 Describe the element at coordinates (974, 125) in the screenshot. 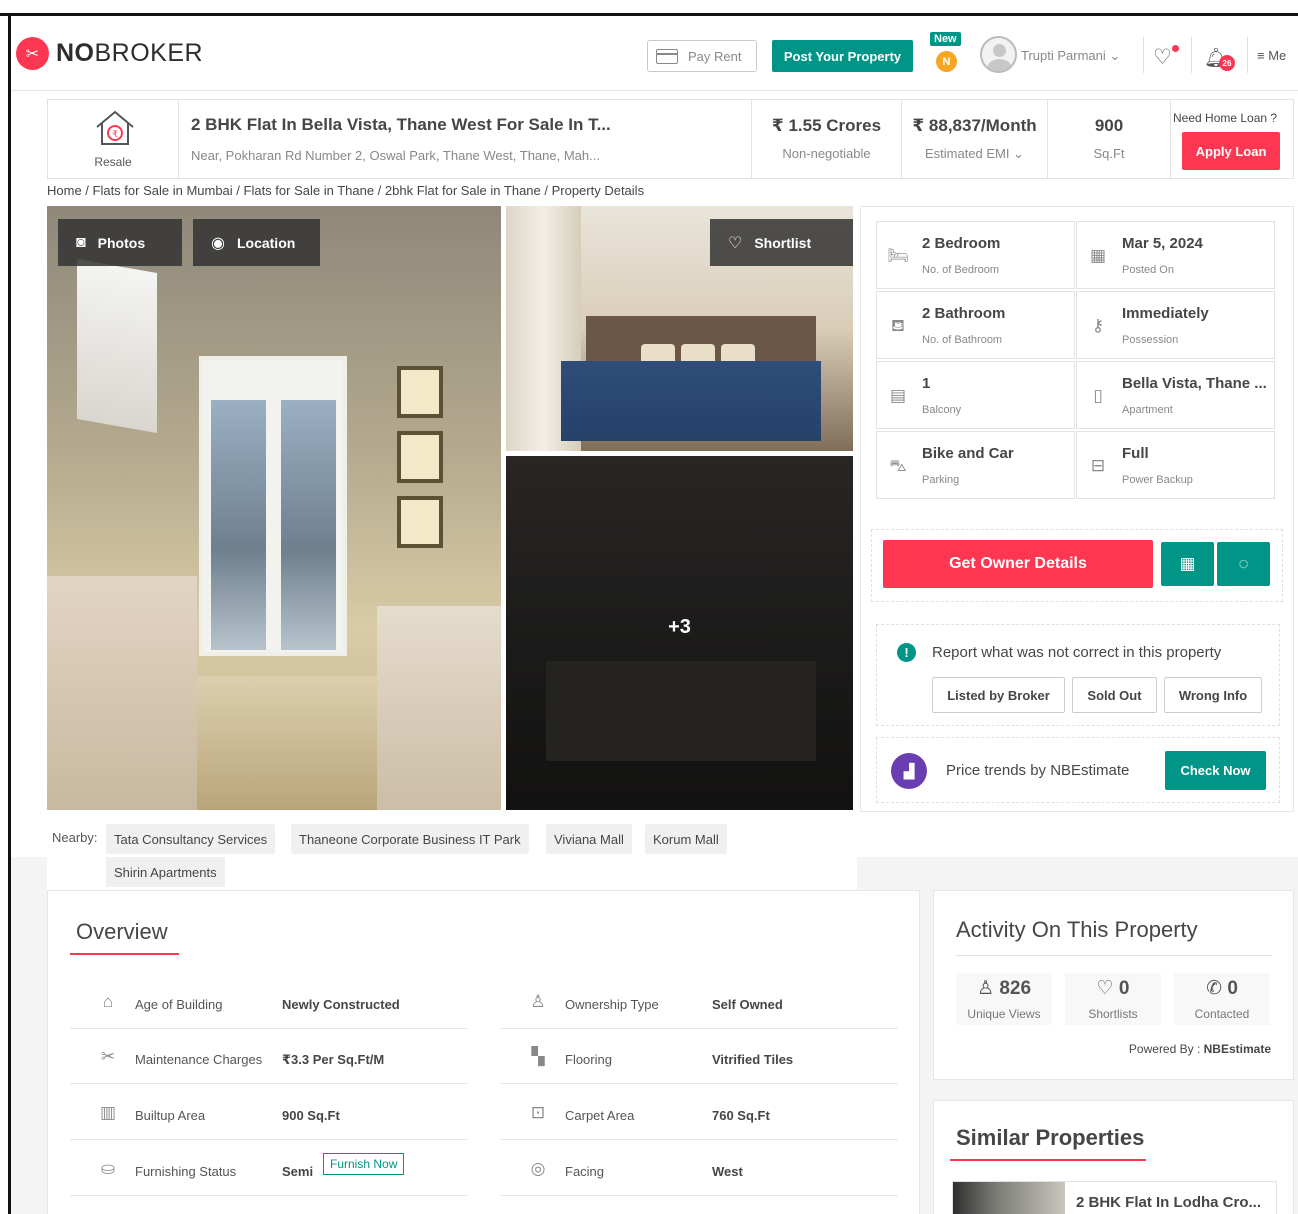

I see `emi-value: ₹ 88,837/Month` at that location.